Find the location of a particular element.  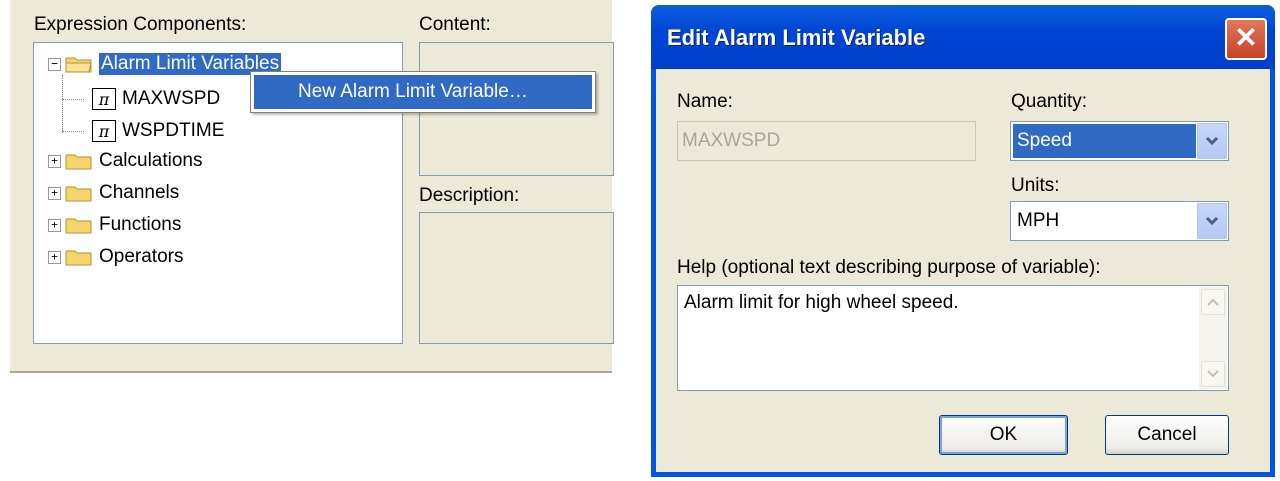

tree-node-operators: + Operators is located at coordinates (115, 257).